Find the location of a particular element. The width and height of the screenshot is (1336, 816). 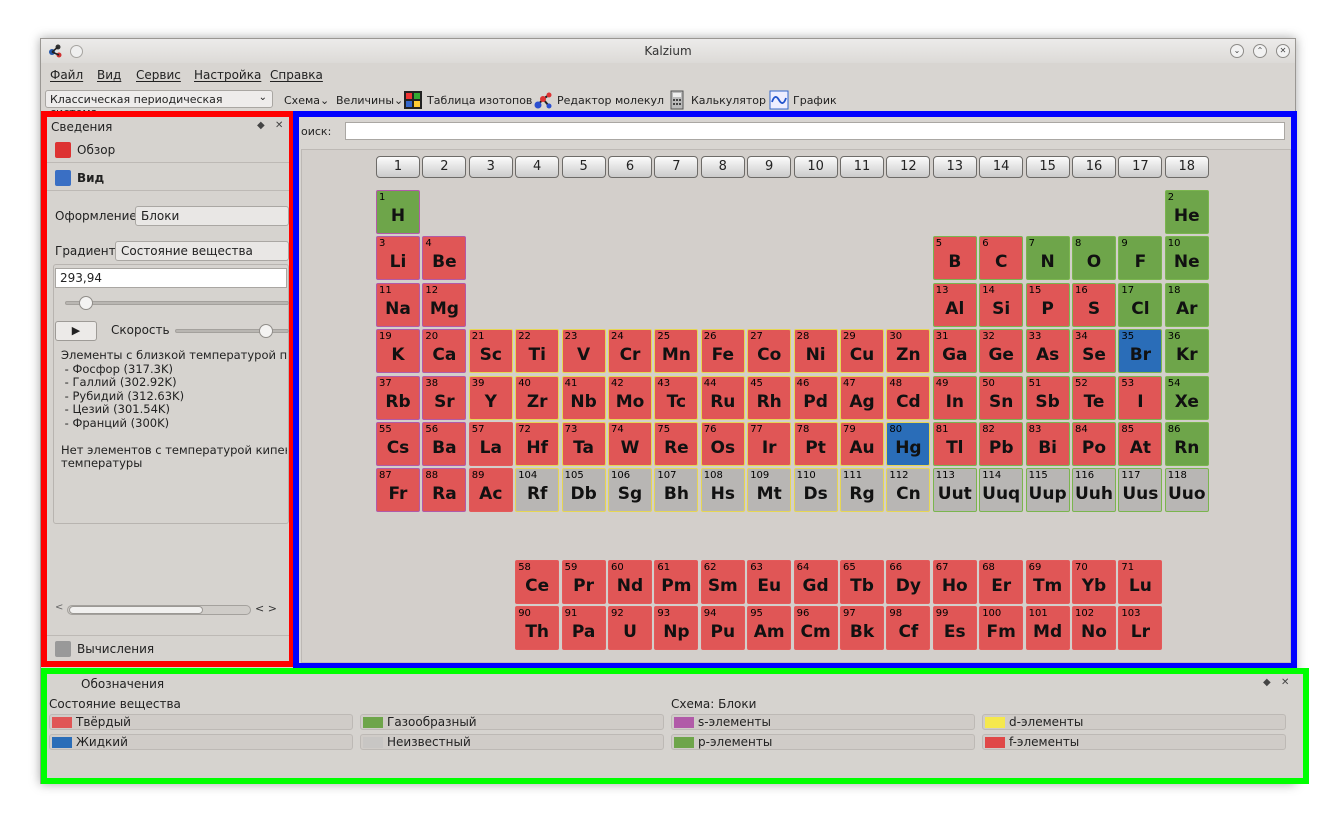

element-Er: 68 Er is located at coordinates (1001, 582).